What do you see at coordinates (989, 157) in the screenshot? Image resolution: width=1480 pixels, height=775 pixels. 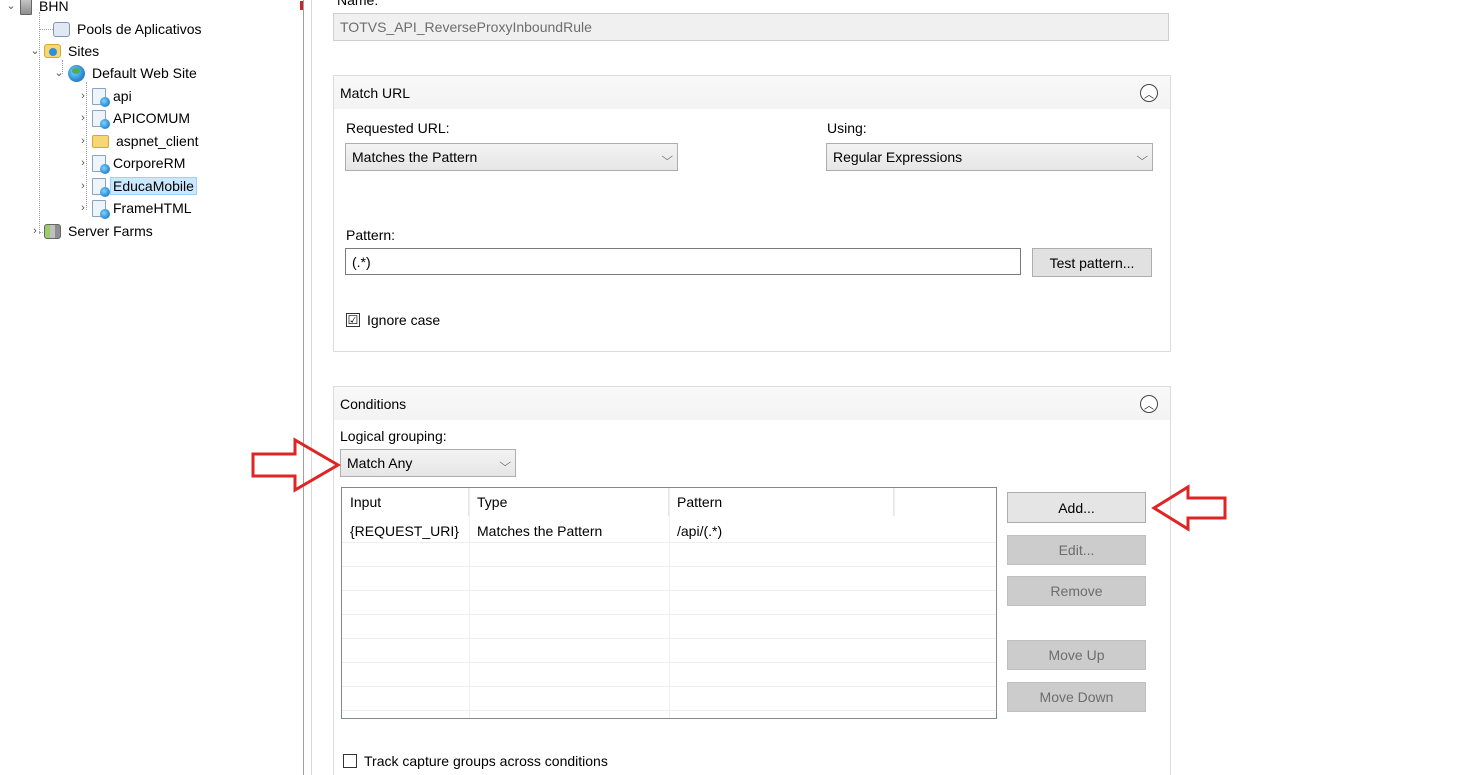 I see `using-select: Regular Expressions ⌵` at bounding box center [989, 157].